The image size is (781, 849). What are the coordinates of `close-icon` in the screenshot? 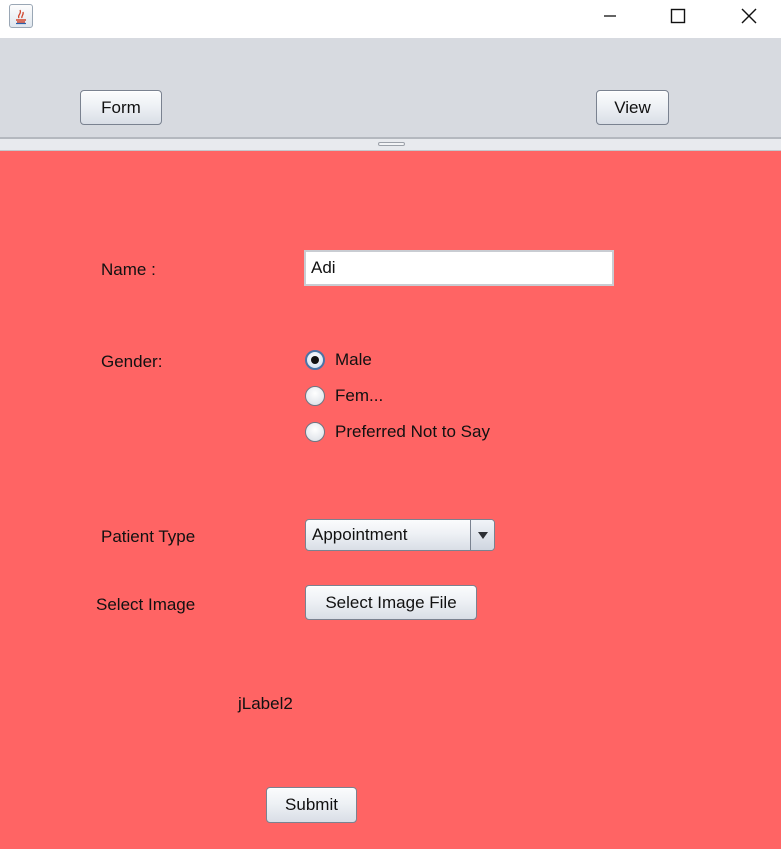 It's located at (749, 16).